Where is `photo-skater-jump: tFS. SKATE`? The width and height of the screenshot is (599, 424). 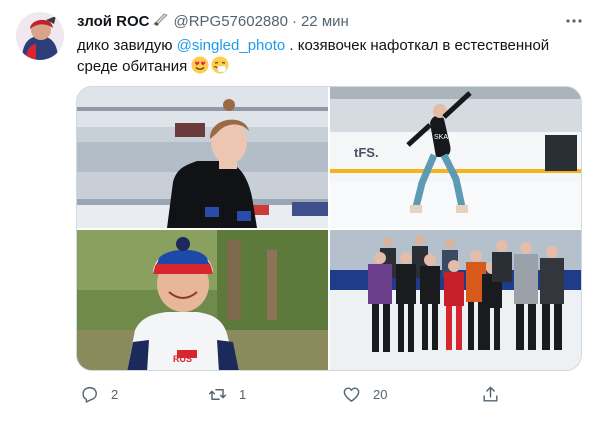 photo-skater-jump: tFS. SKATE is located at coordinates (455, 157).